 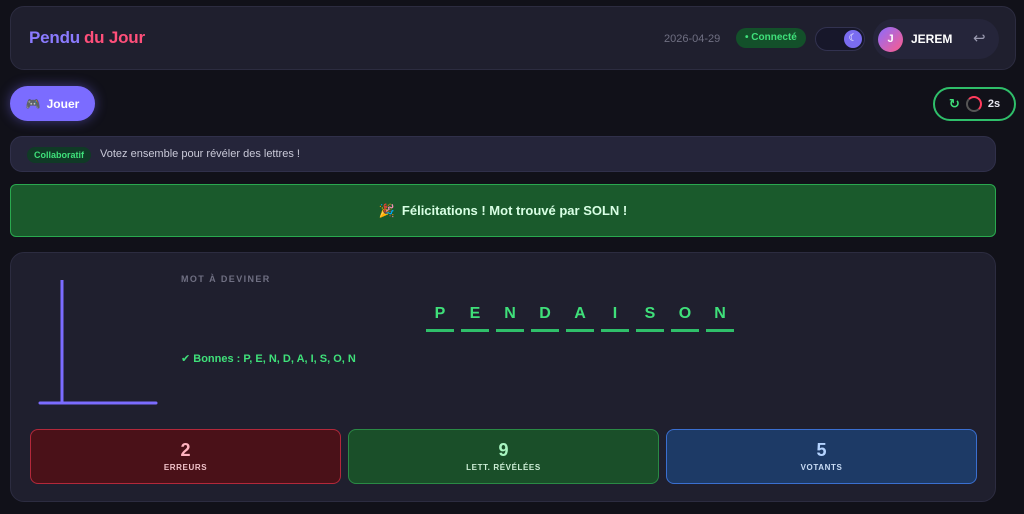 I want to click on success-banner: 🎉 Félicitations ! Mot trouvé par SOLN !, so click(x=503, y=210).